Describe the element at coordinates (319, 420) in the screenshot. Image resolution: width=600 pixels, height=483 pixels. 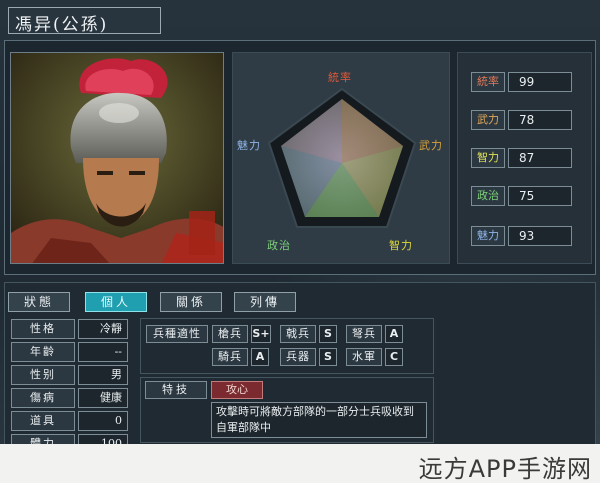
I see `skill-description: 攻擊時可將敵方部隊的一部分士兵吸收到自軍部隊中` at that location.